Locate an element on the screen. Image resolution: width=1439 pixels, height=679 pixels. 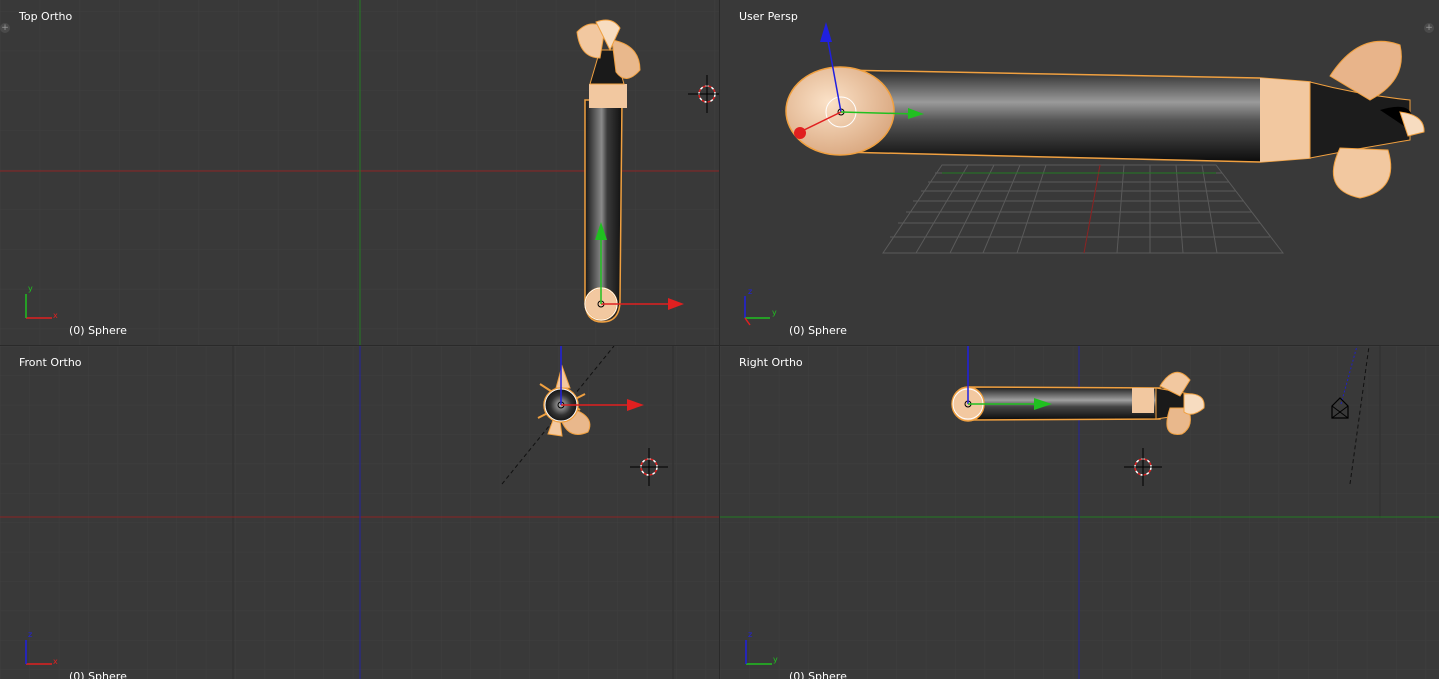
viewport-title: Top Ortho is located at coordinates (46, 16).